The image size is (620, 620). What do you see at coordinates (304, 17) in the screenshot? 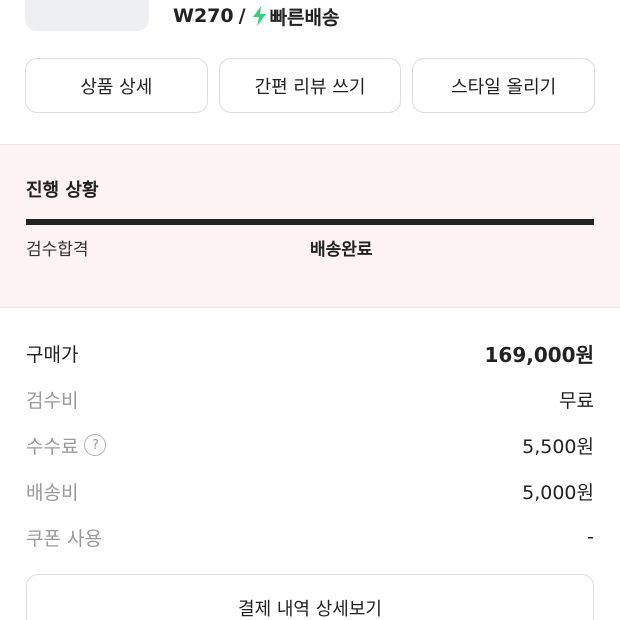
I see `fast-shipping-label: 빠른배송` at bounding box center [304, 17].